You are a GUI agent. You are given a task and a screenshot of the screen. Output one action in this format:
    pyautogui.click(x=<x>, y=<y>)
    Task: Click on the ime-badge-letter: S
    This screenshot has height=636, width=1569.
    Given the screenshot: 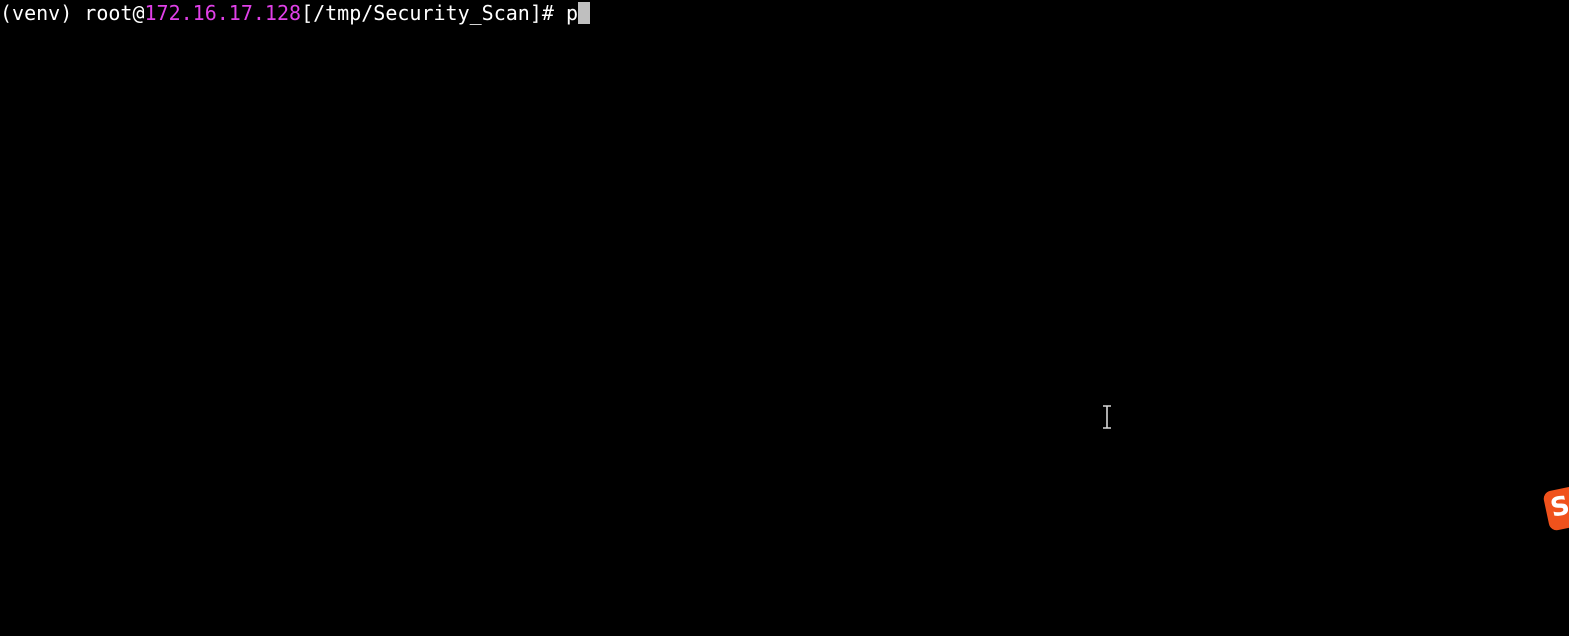 What is the action you would take?
    pyautogui.click(x=1558, y=507)
    